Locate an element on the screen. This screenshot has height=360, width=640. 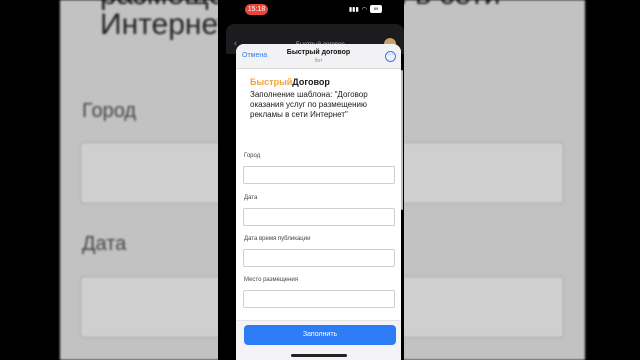
status-icons: ▮▮▮ ◠ 89 is located at coordinates (365, 9).